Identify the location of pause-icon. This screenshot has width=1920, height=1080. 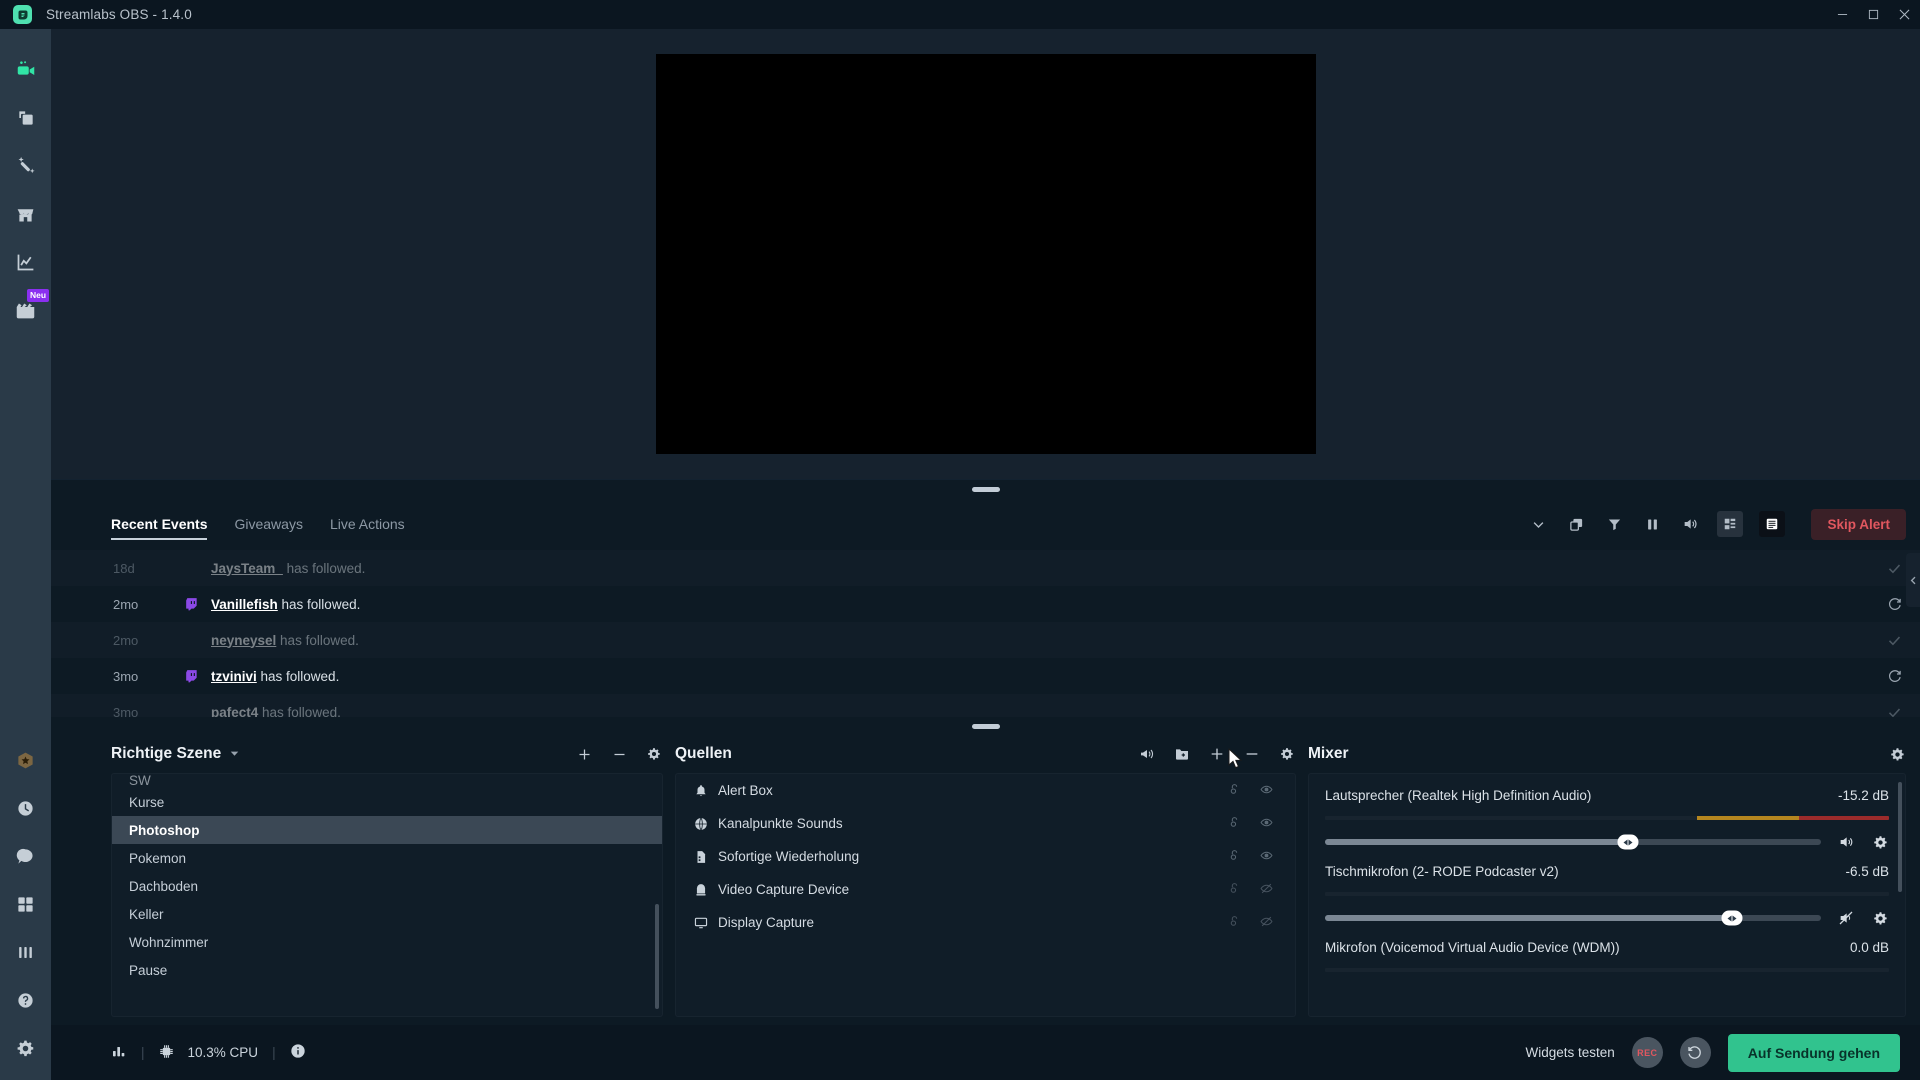
(1652, 524).